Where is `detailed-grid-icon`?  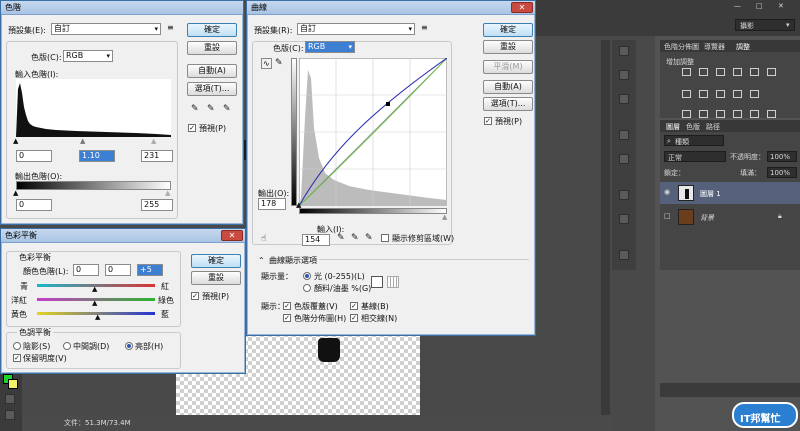
detailed-grid-icon is located at coordinates (393, 282).